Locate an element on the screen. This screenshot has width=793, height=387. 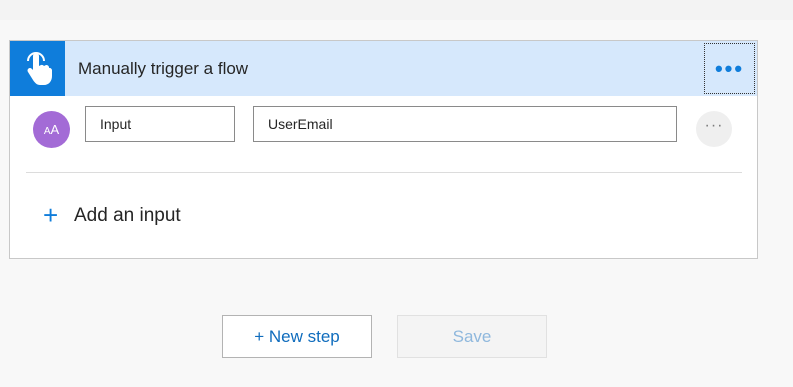
trigger-icon-box is located at coordinates (37, 68).